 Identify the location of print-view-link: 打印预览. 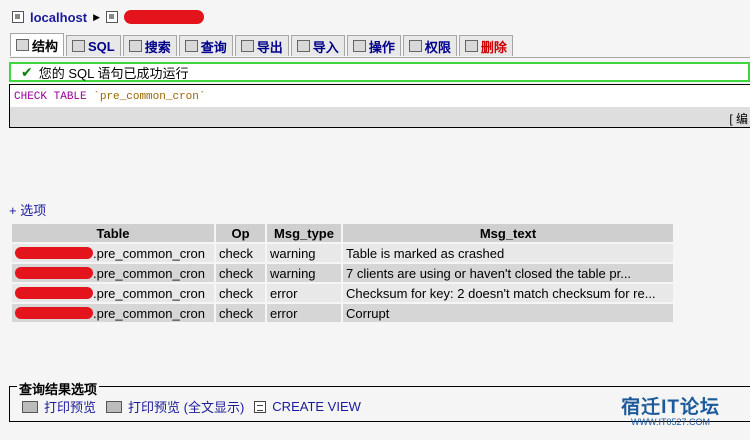
(59, 406).